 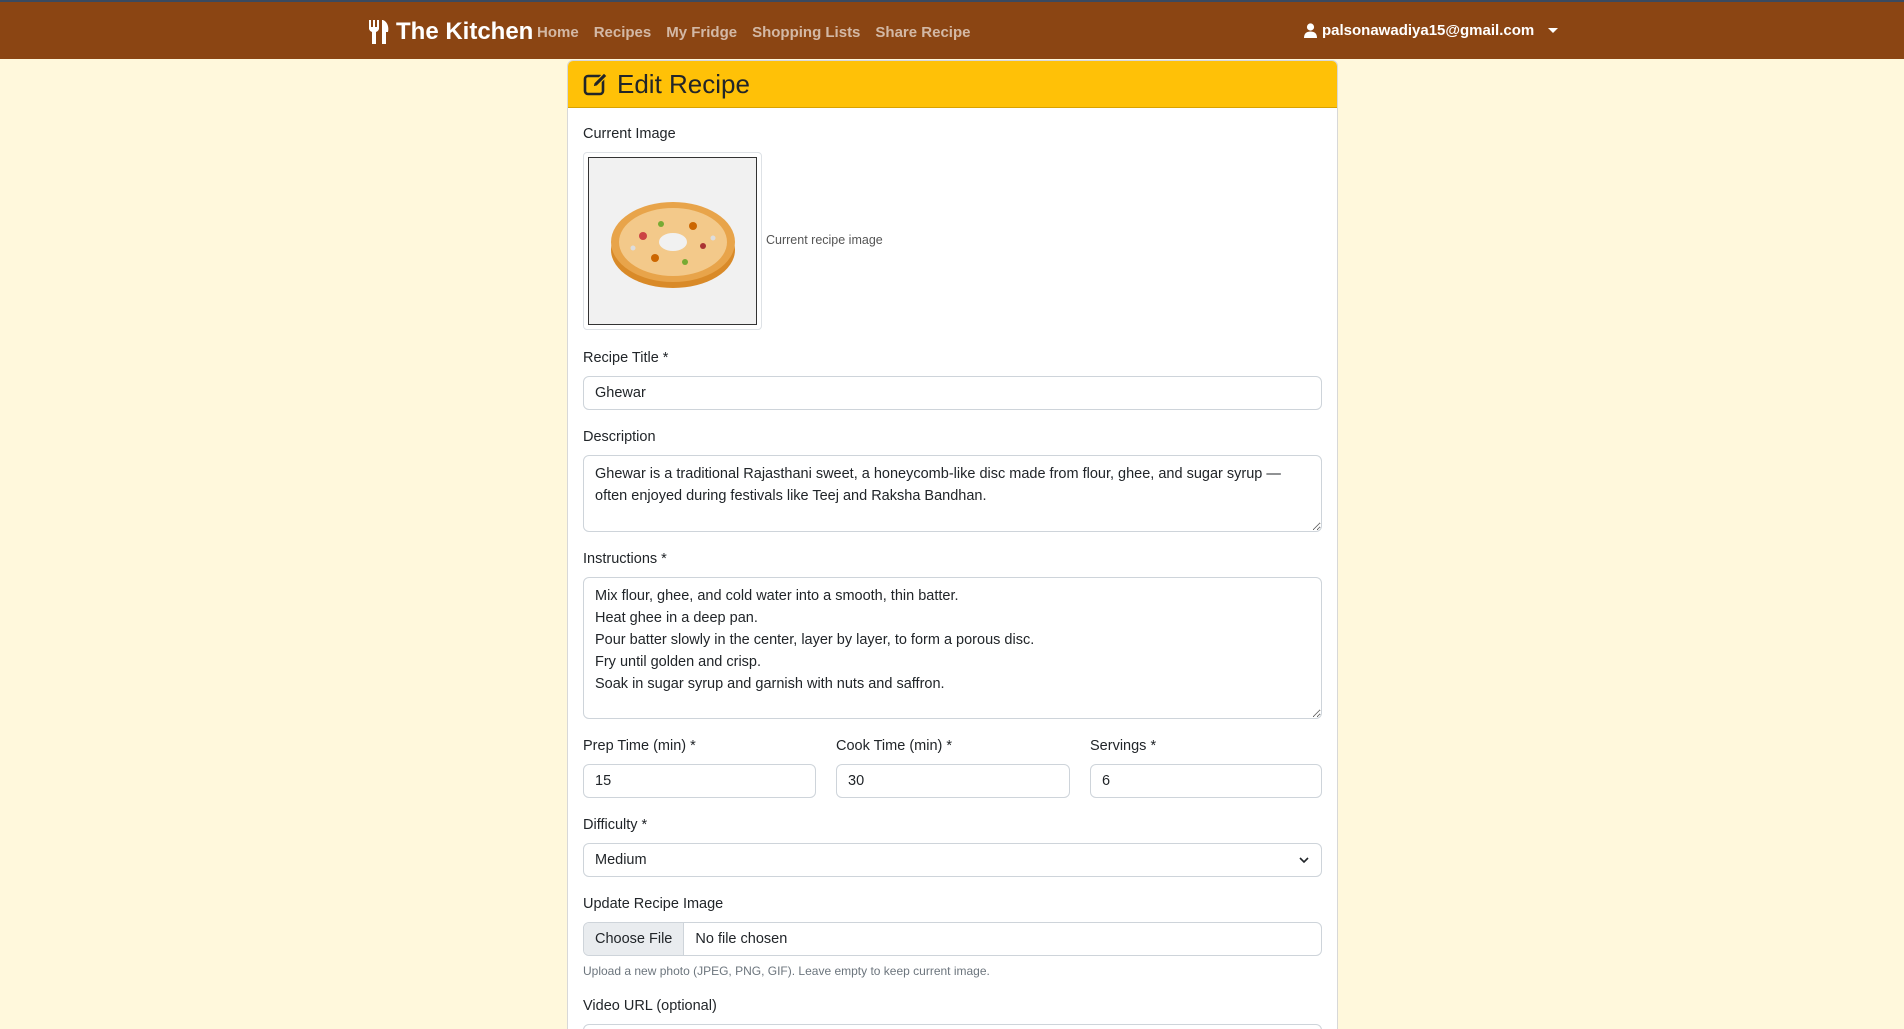 What do you see at coordinates (701, 32) in the screenshot?
I see `nav-link-my-fridge: My Fridge` at bounding box center [701, 32].